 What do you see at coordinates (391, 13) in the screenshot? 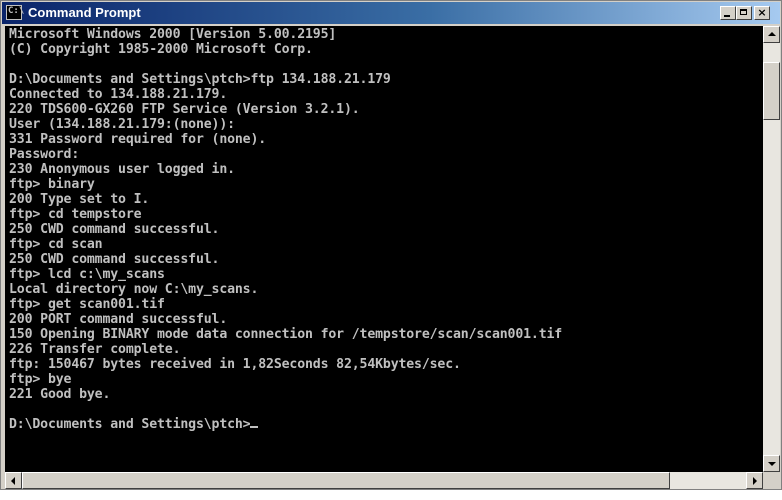
I see `title-bar: C:\ Command Prompt ×` at bounding box center [391, 13].